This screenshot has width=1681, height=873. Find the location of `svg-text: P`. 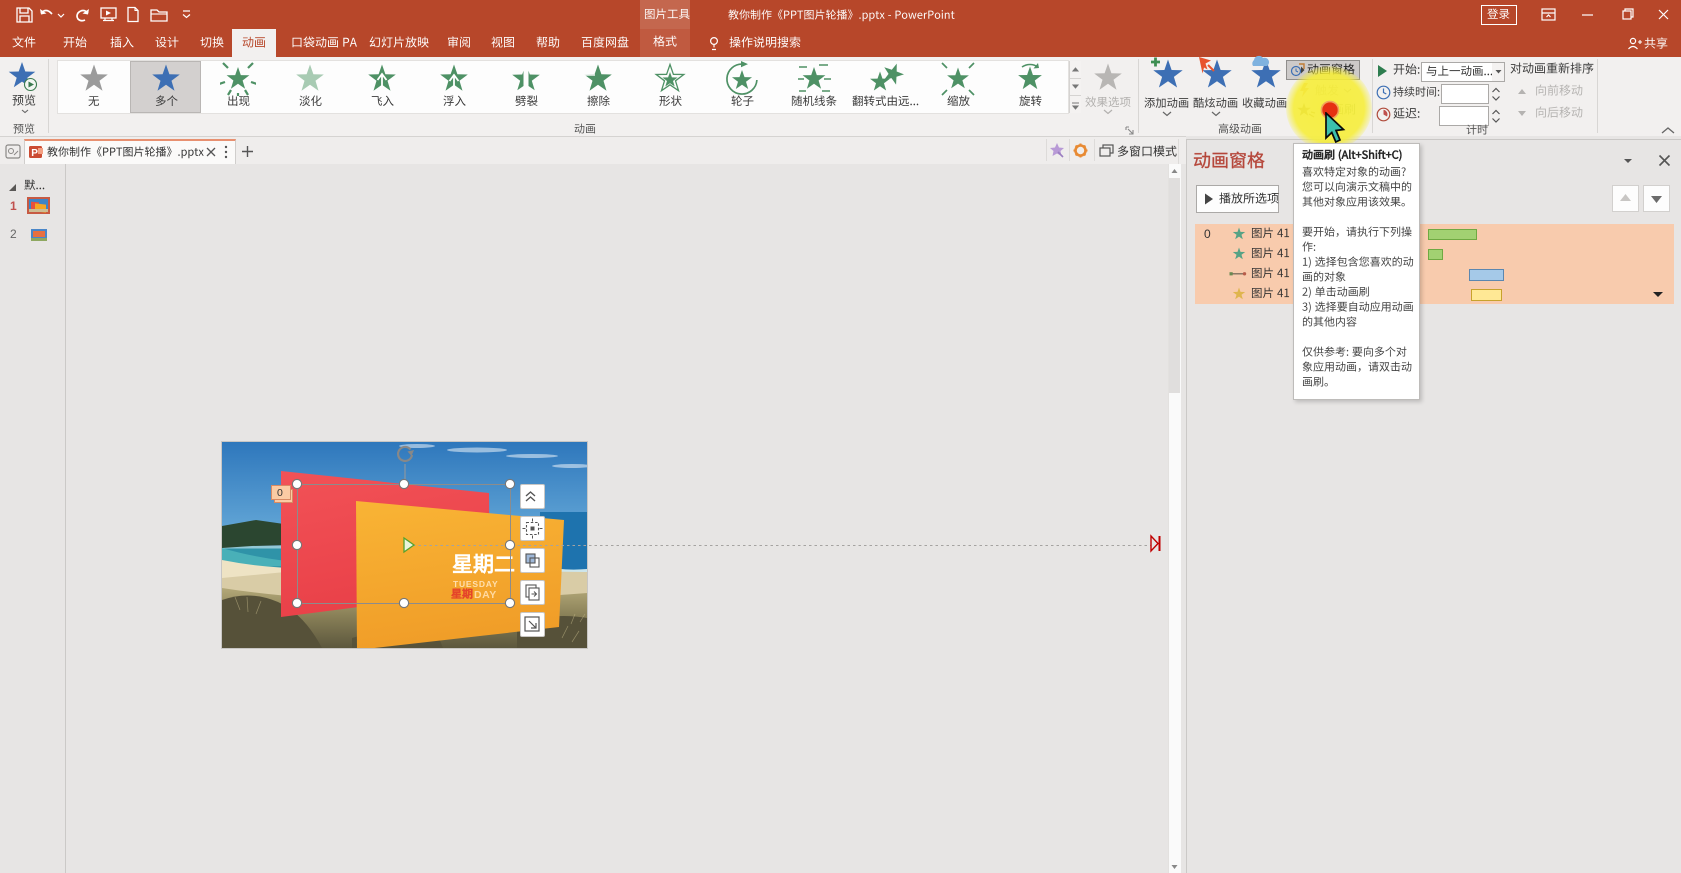

svg-text: P is located at coordinates (34, 153).